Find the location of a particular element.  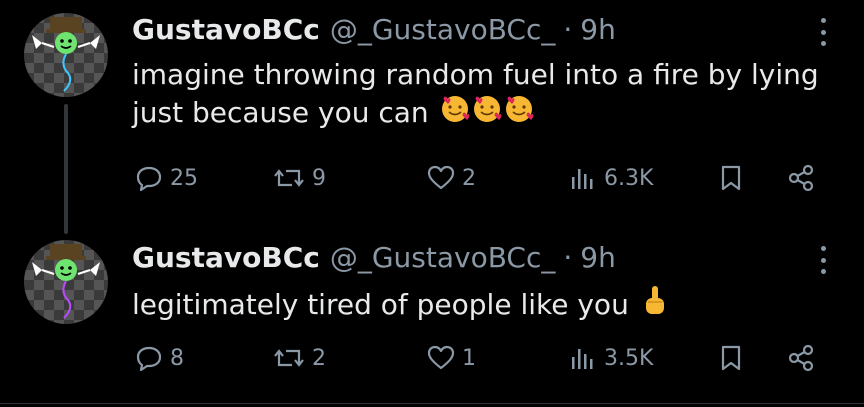

repost-count: 2 is located at coordinates (319, 358).